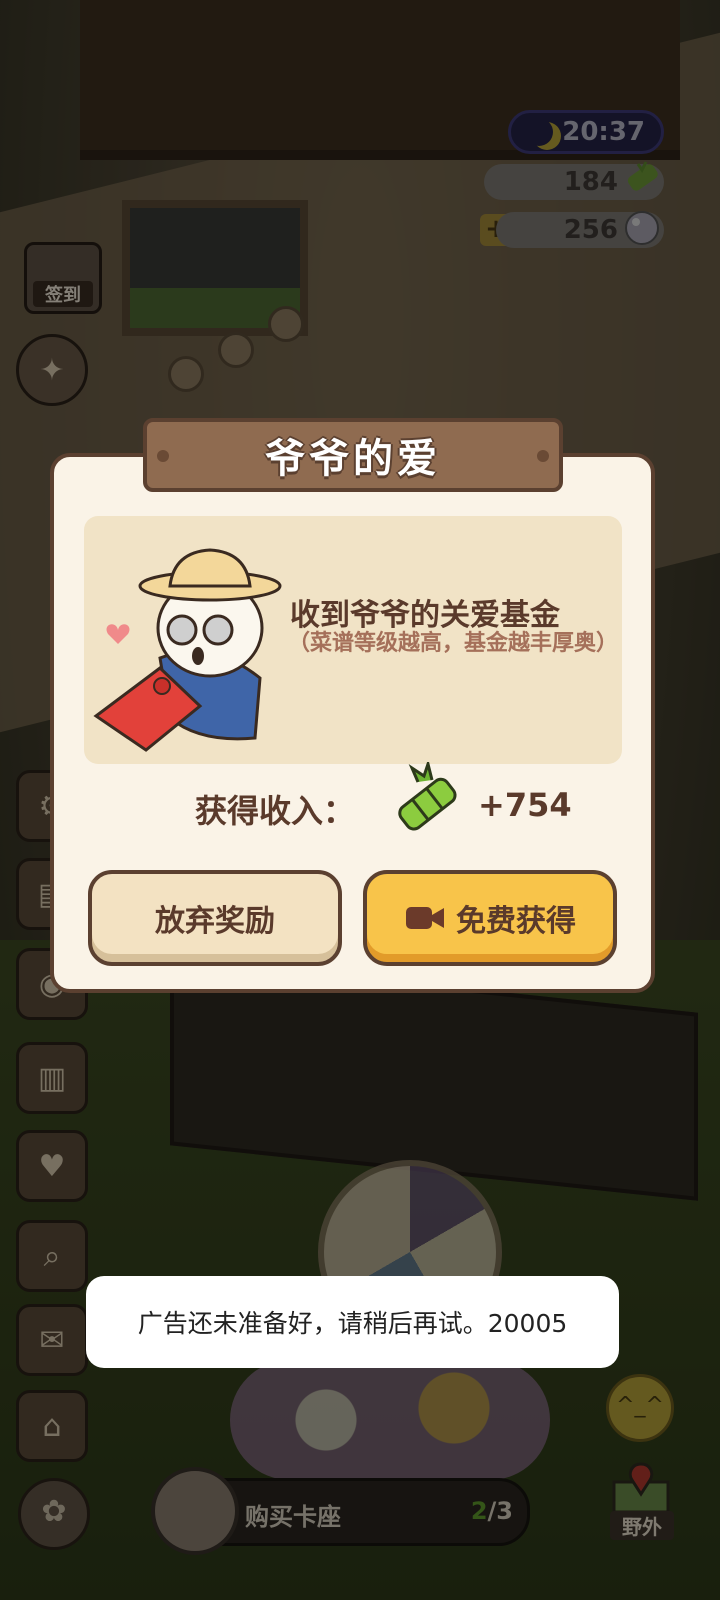 This screenshot has width=720, height=1600. Describe the element at coordinates (427, 796) in the screenshot. I see `bamboo-icon` at that location.